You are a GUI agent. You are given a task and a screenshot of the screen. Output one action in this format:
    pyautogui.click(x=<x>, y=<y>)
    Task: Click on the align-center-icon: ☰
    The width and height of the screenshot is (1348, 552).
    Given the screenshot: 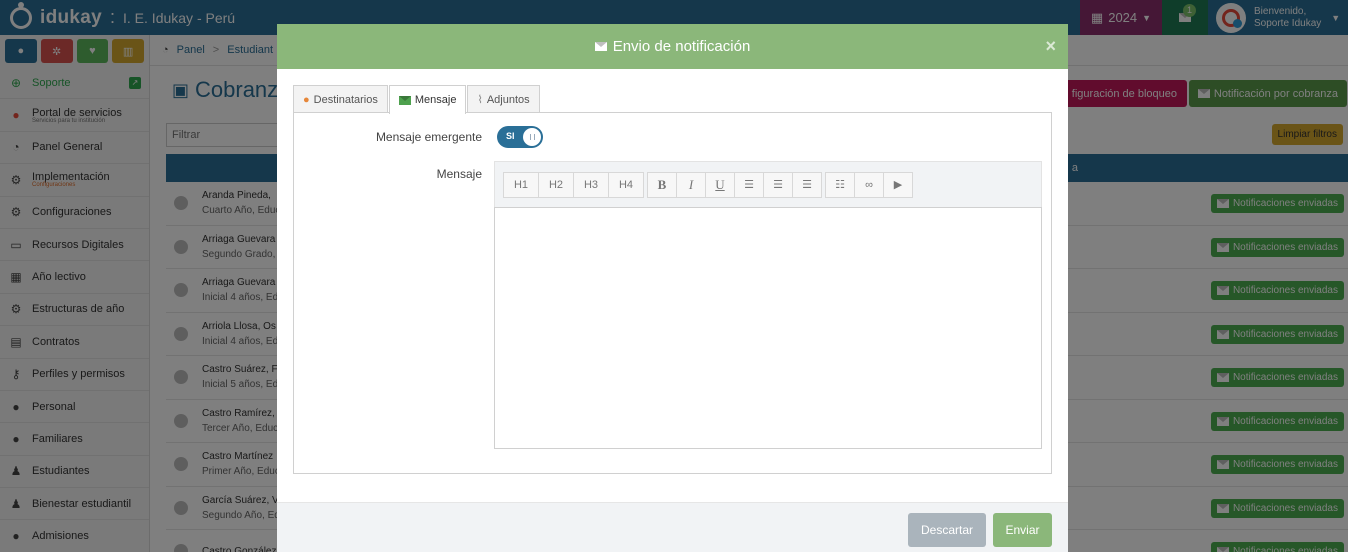 What is the action you would take?
    pyautogui.click(x=778, y=185)
    